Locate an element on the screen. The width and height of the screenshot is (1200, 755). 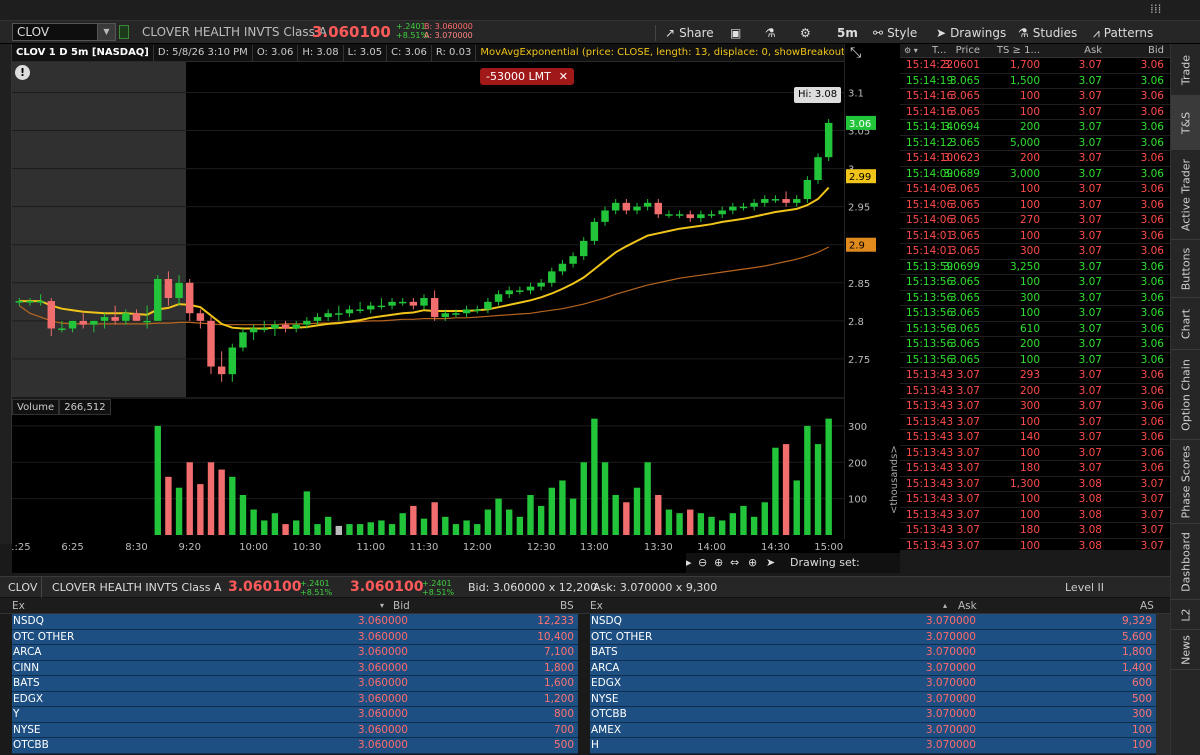
tab-t-s: T&S is located at coordinates (1185, 123).